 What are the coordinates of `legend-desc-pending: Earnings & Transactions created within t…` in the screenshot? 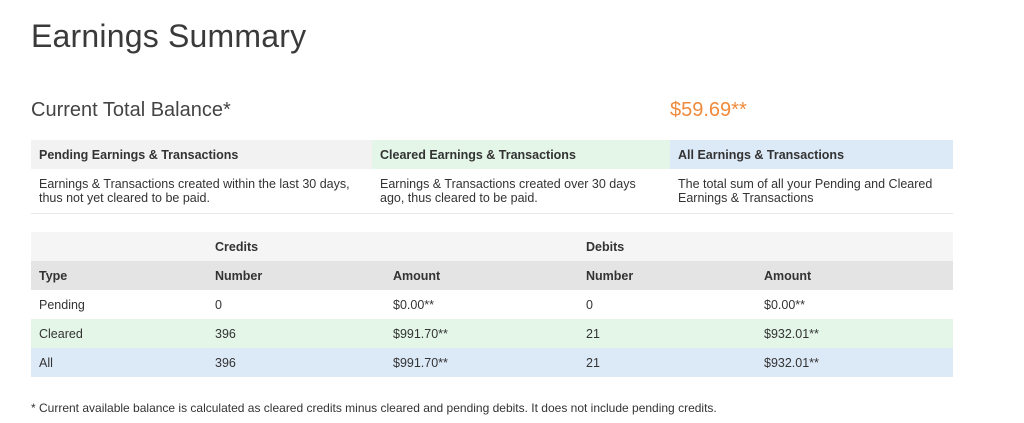 It's located at (201, 191).